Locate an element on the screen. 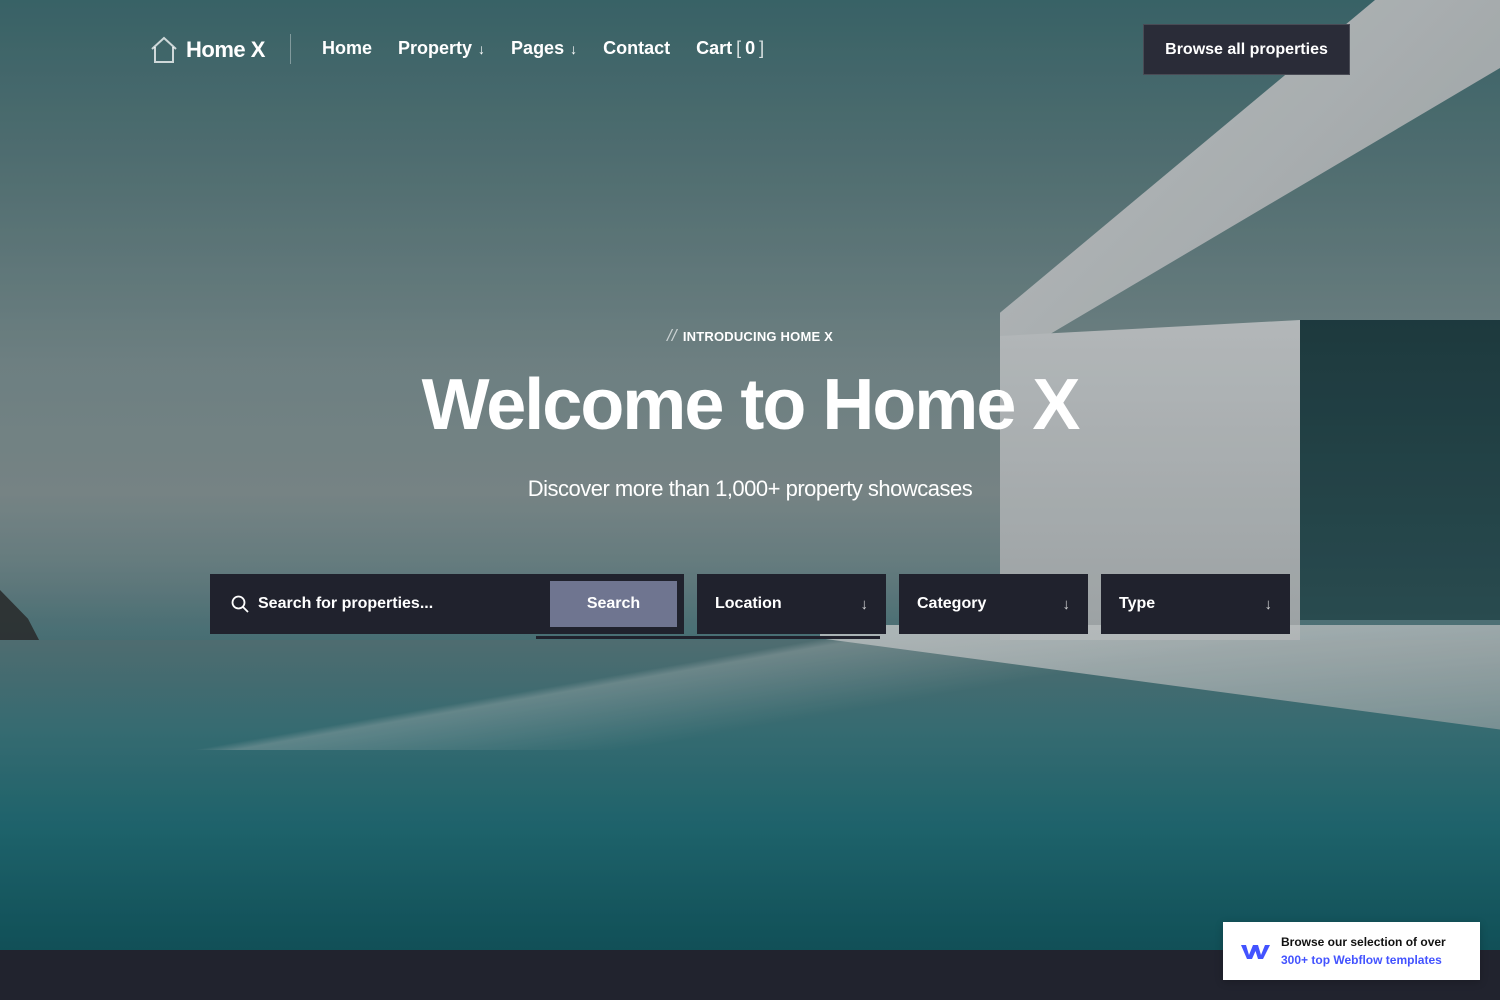 The height and width of the screenshot is (1000, 1500). cart-bracket-close: ] is located at coordinates (762, 48).